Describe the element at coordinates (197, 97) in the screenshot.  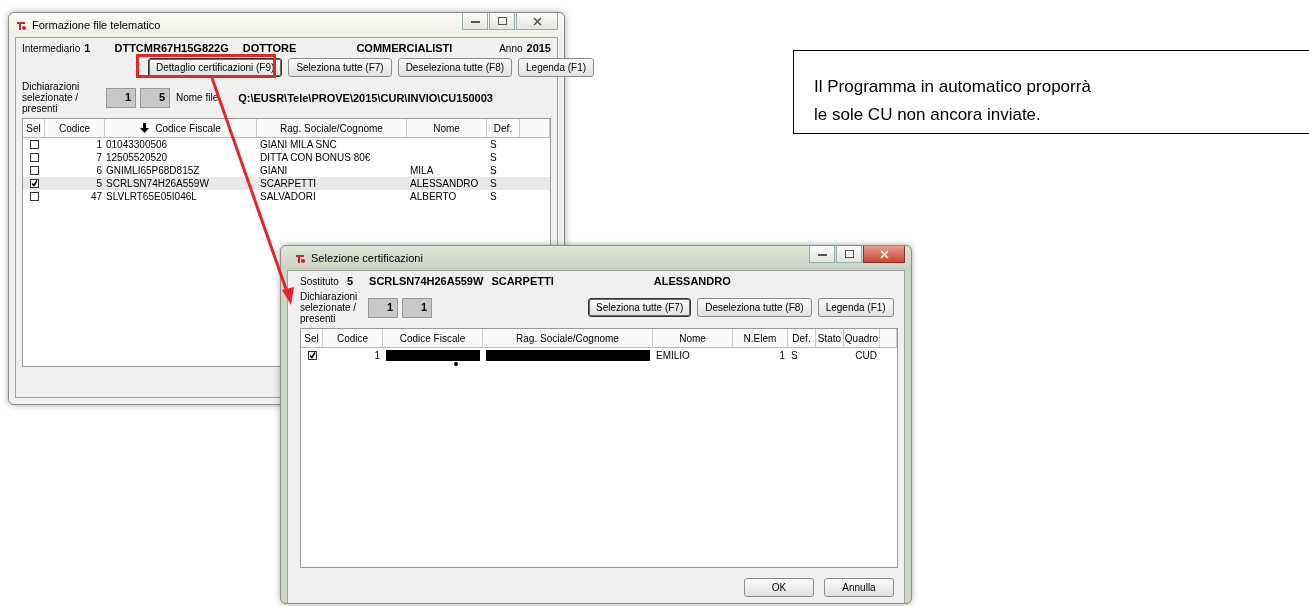
I see `field-label: Nome file` at that location.